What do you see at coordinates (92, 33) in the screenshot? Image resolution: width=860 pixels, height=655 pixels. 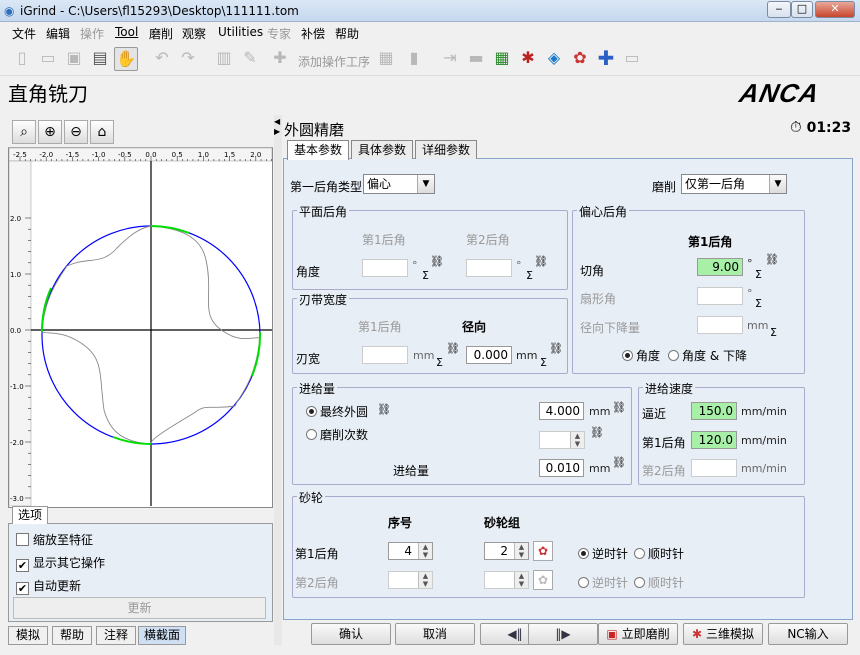 I see `menu-operation: 操作` at bounding box center [92, 33].